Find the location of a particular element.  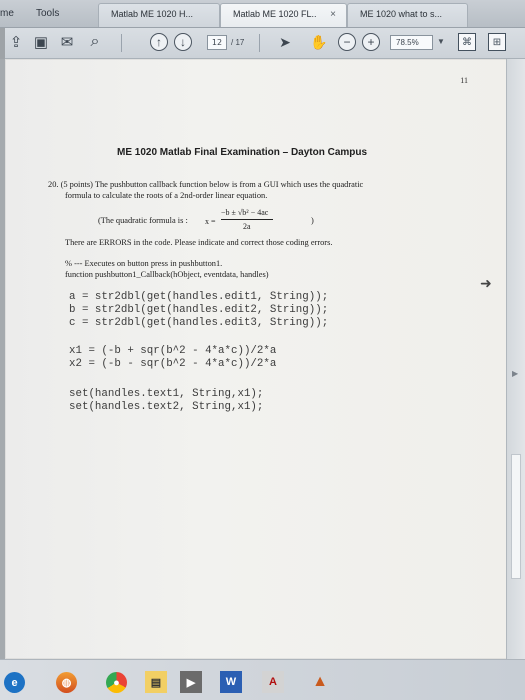

formula-denominator: 2a is located at coordinates (247, 226).